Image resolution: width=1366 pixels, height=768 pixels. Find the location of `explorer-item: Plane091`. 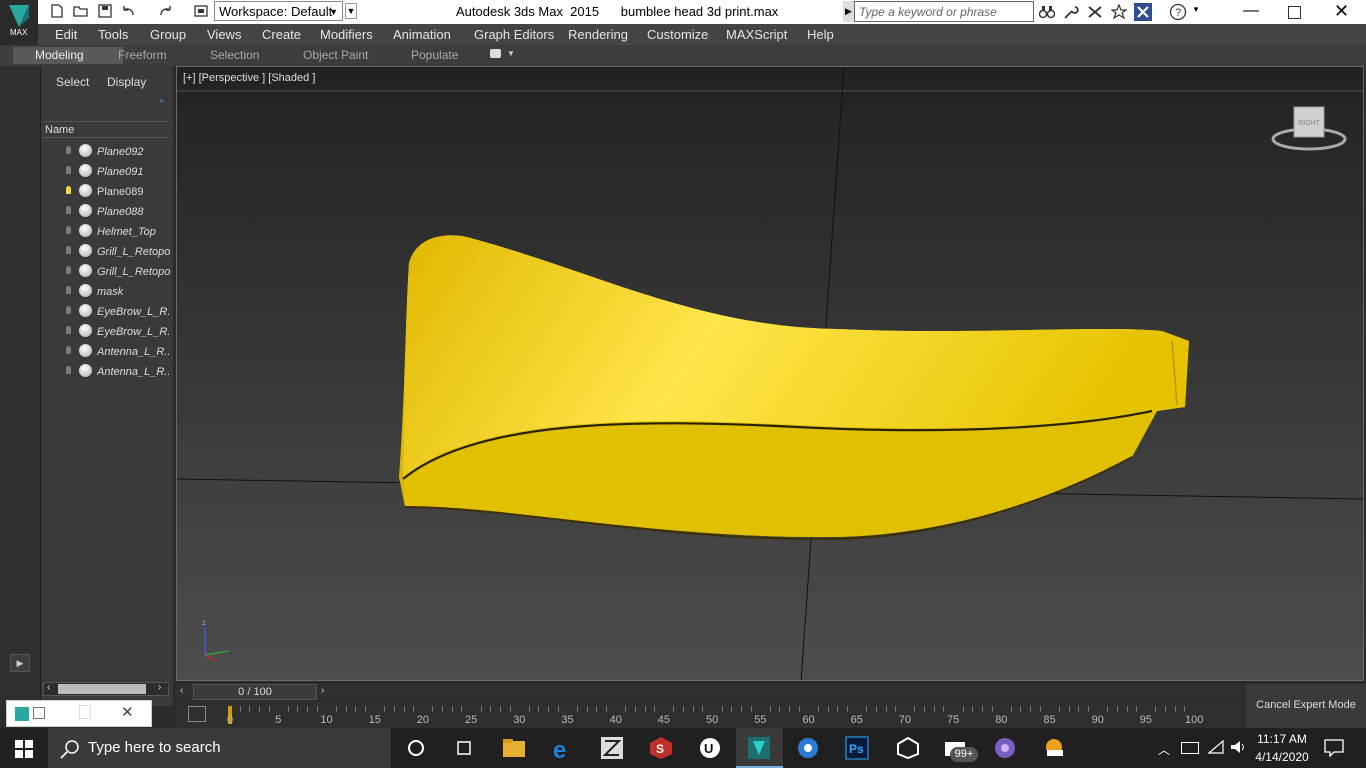

explorer-item: Plane091 is located at coordinates (107, 172).